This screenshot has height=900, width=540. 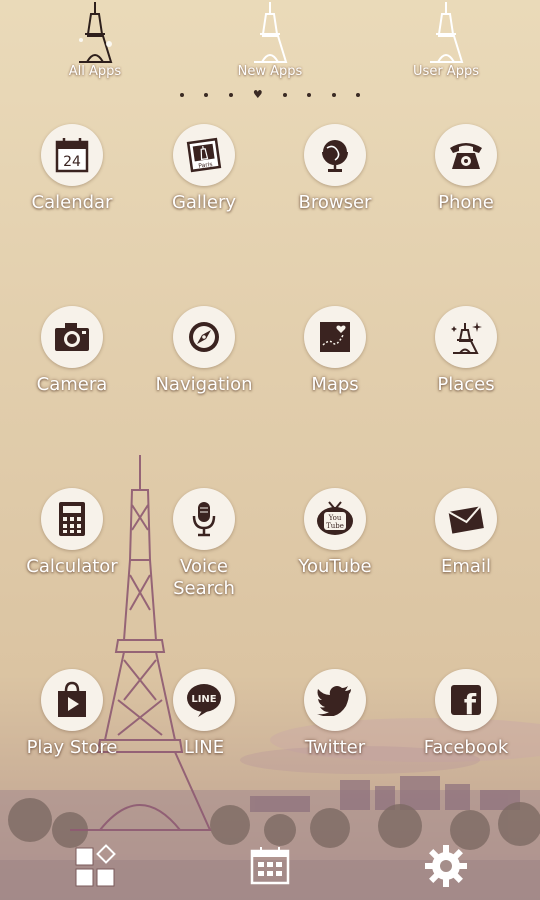 I want to click on current-page-heart-icon: ♥, so click(x=258, y=94).